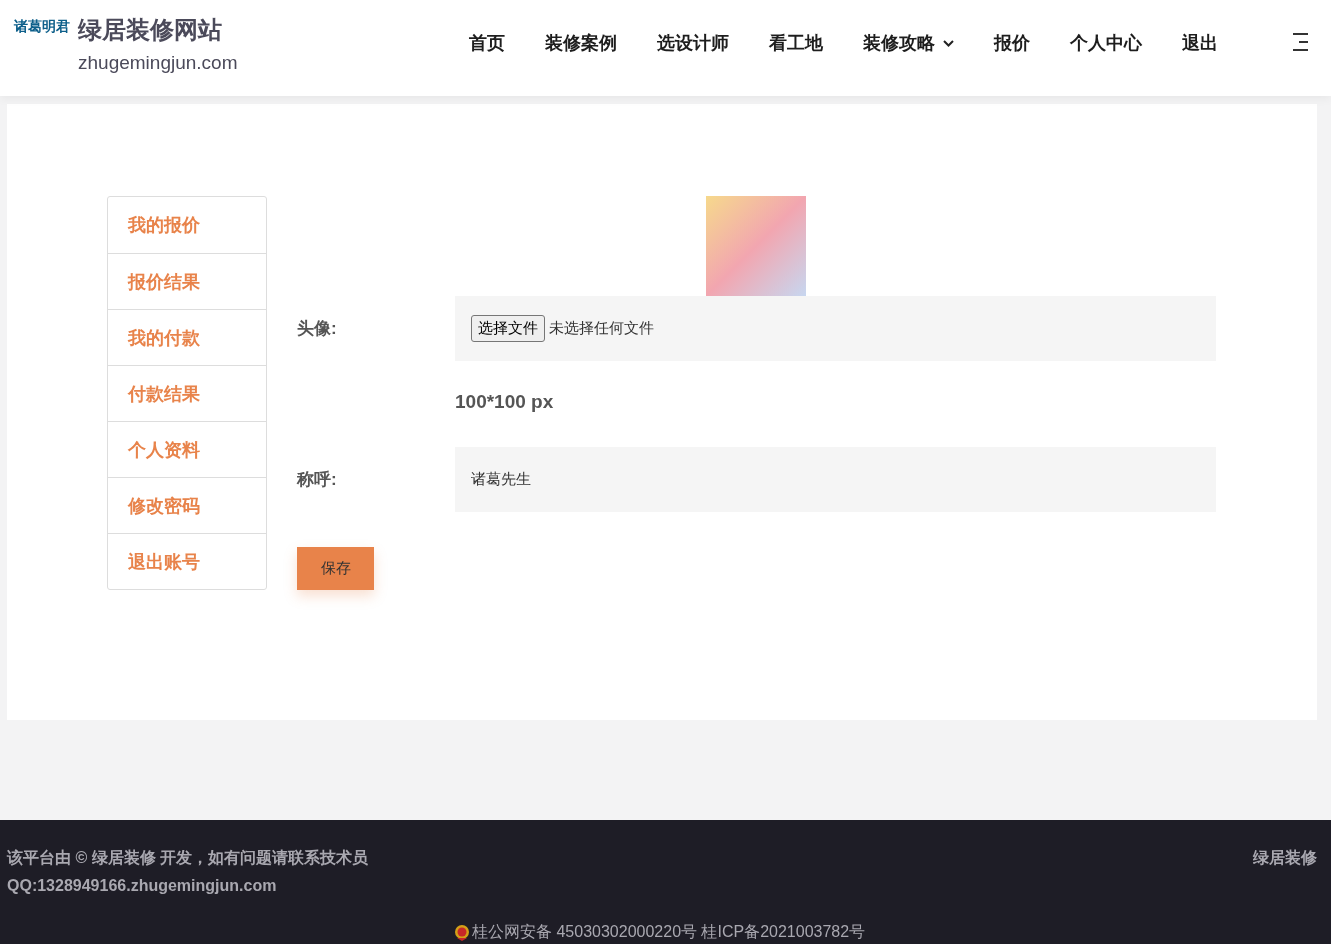  I want to click on menu-icon, so click(1301, 42).